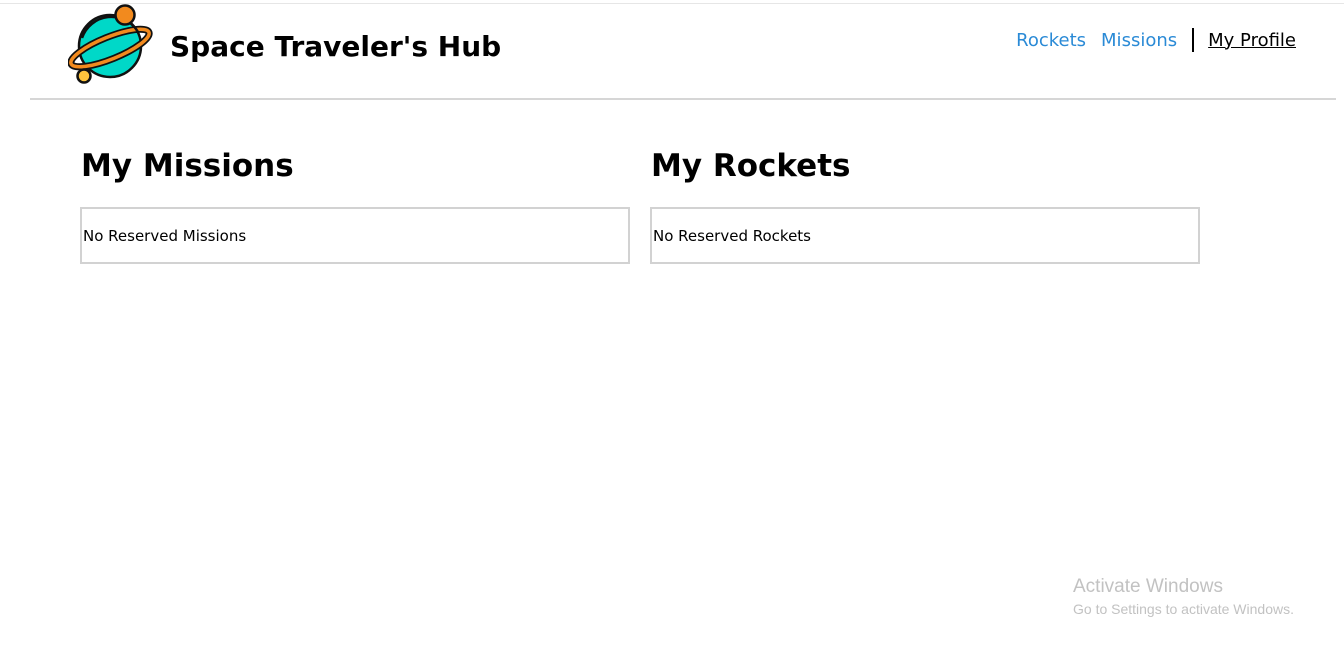  Describe the element at coordinates (925, 204) in the screenshot. I see `my-rockets-section: My Rockets No Reserved Rockets` at that location.